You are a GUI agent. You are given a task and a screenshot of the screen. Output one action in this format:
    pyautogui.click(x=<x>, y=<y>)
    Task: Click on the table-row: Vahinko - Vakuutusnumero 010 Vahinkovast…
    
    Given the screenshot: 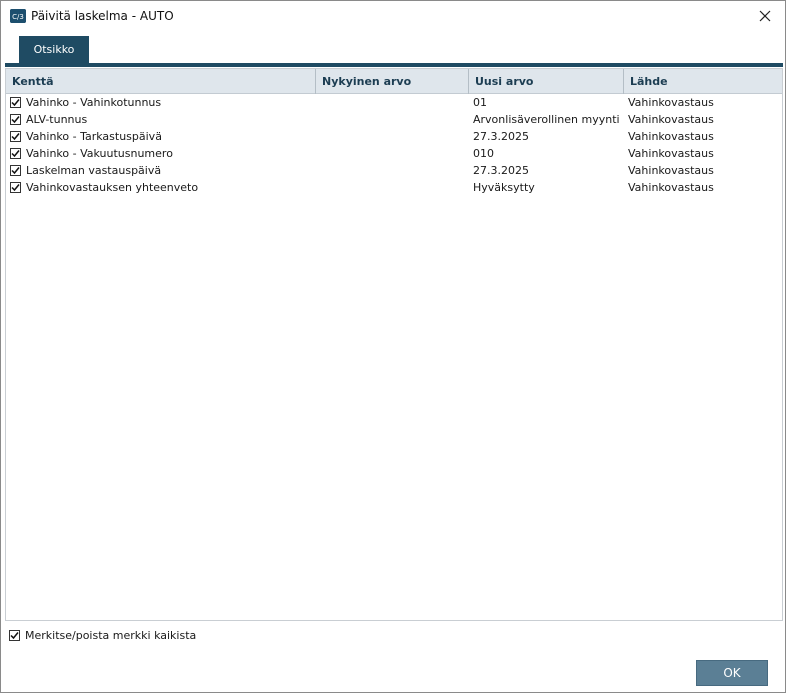 What is the action you would take?
    pyautogui.click(x=394, y=153)
    